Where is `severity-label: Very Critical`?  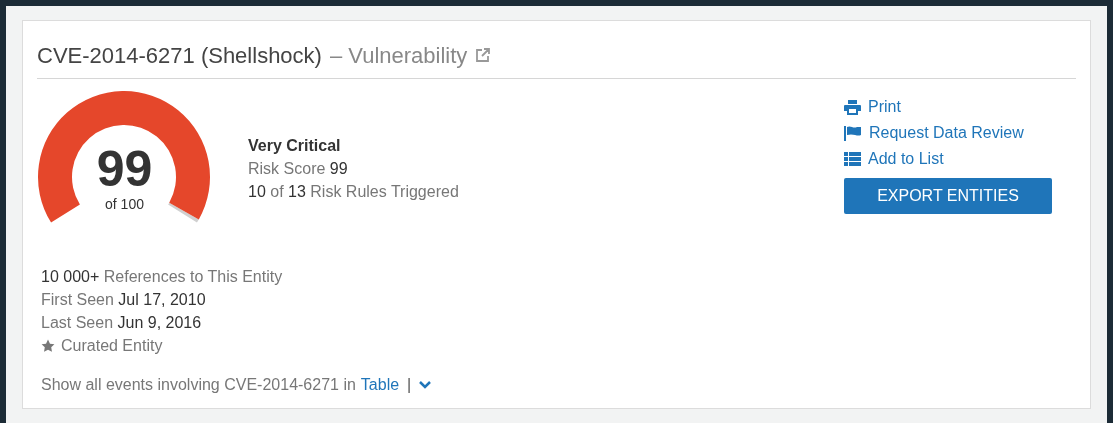 severity-label: Very Critical is located at coordinates (295, 145).